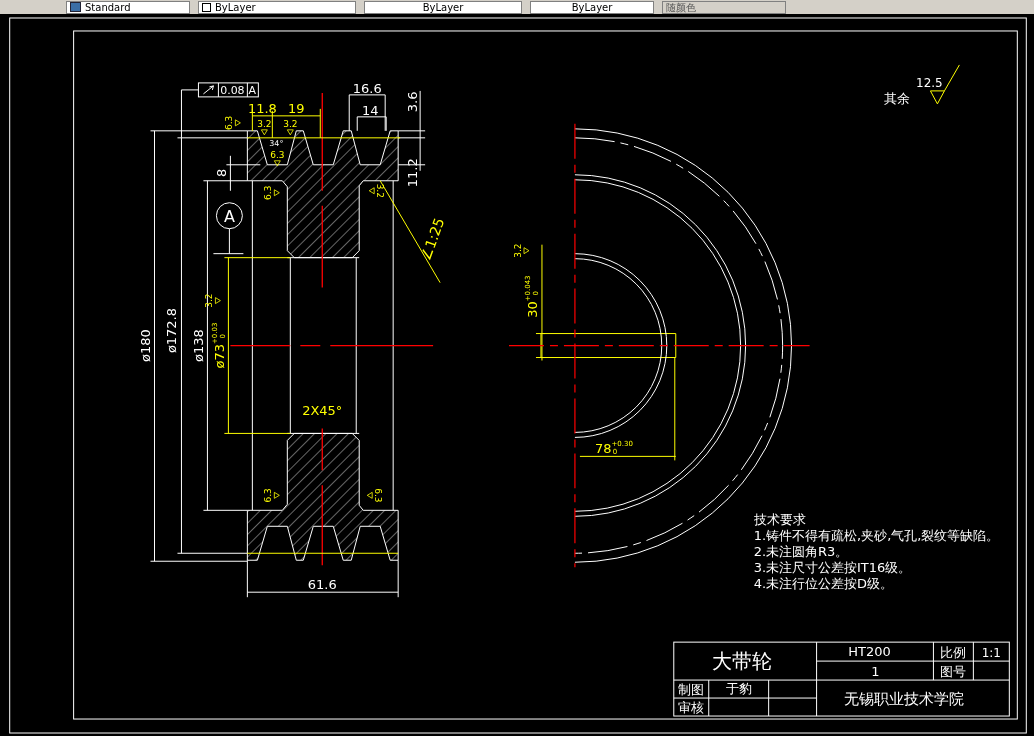  What do you see at coordinates (991, 653) in the screenshot?
I see `scale-text: 1:1` at bounding box center [991, 653].